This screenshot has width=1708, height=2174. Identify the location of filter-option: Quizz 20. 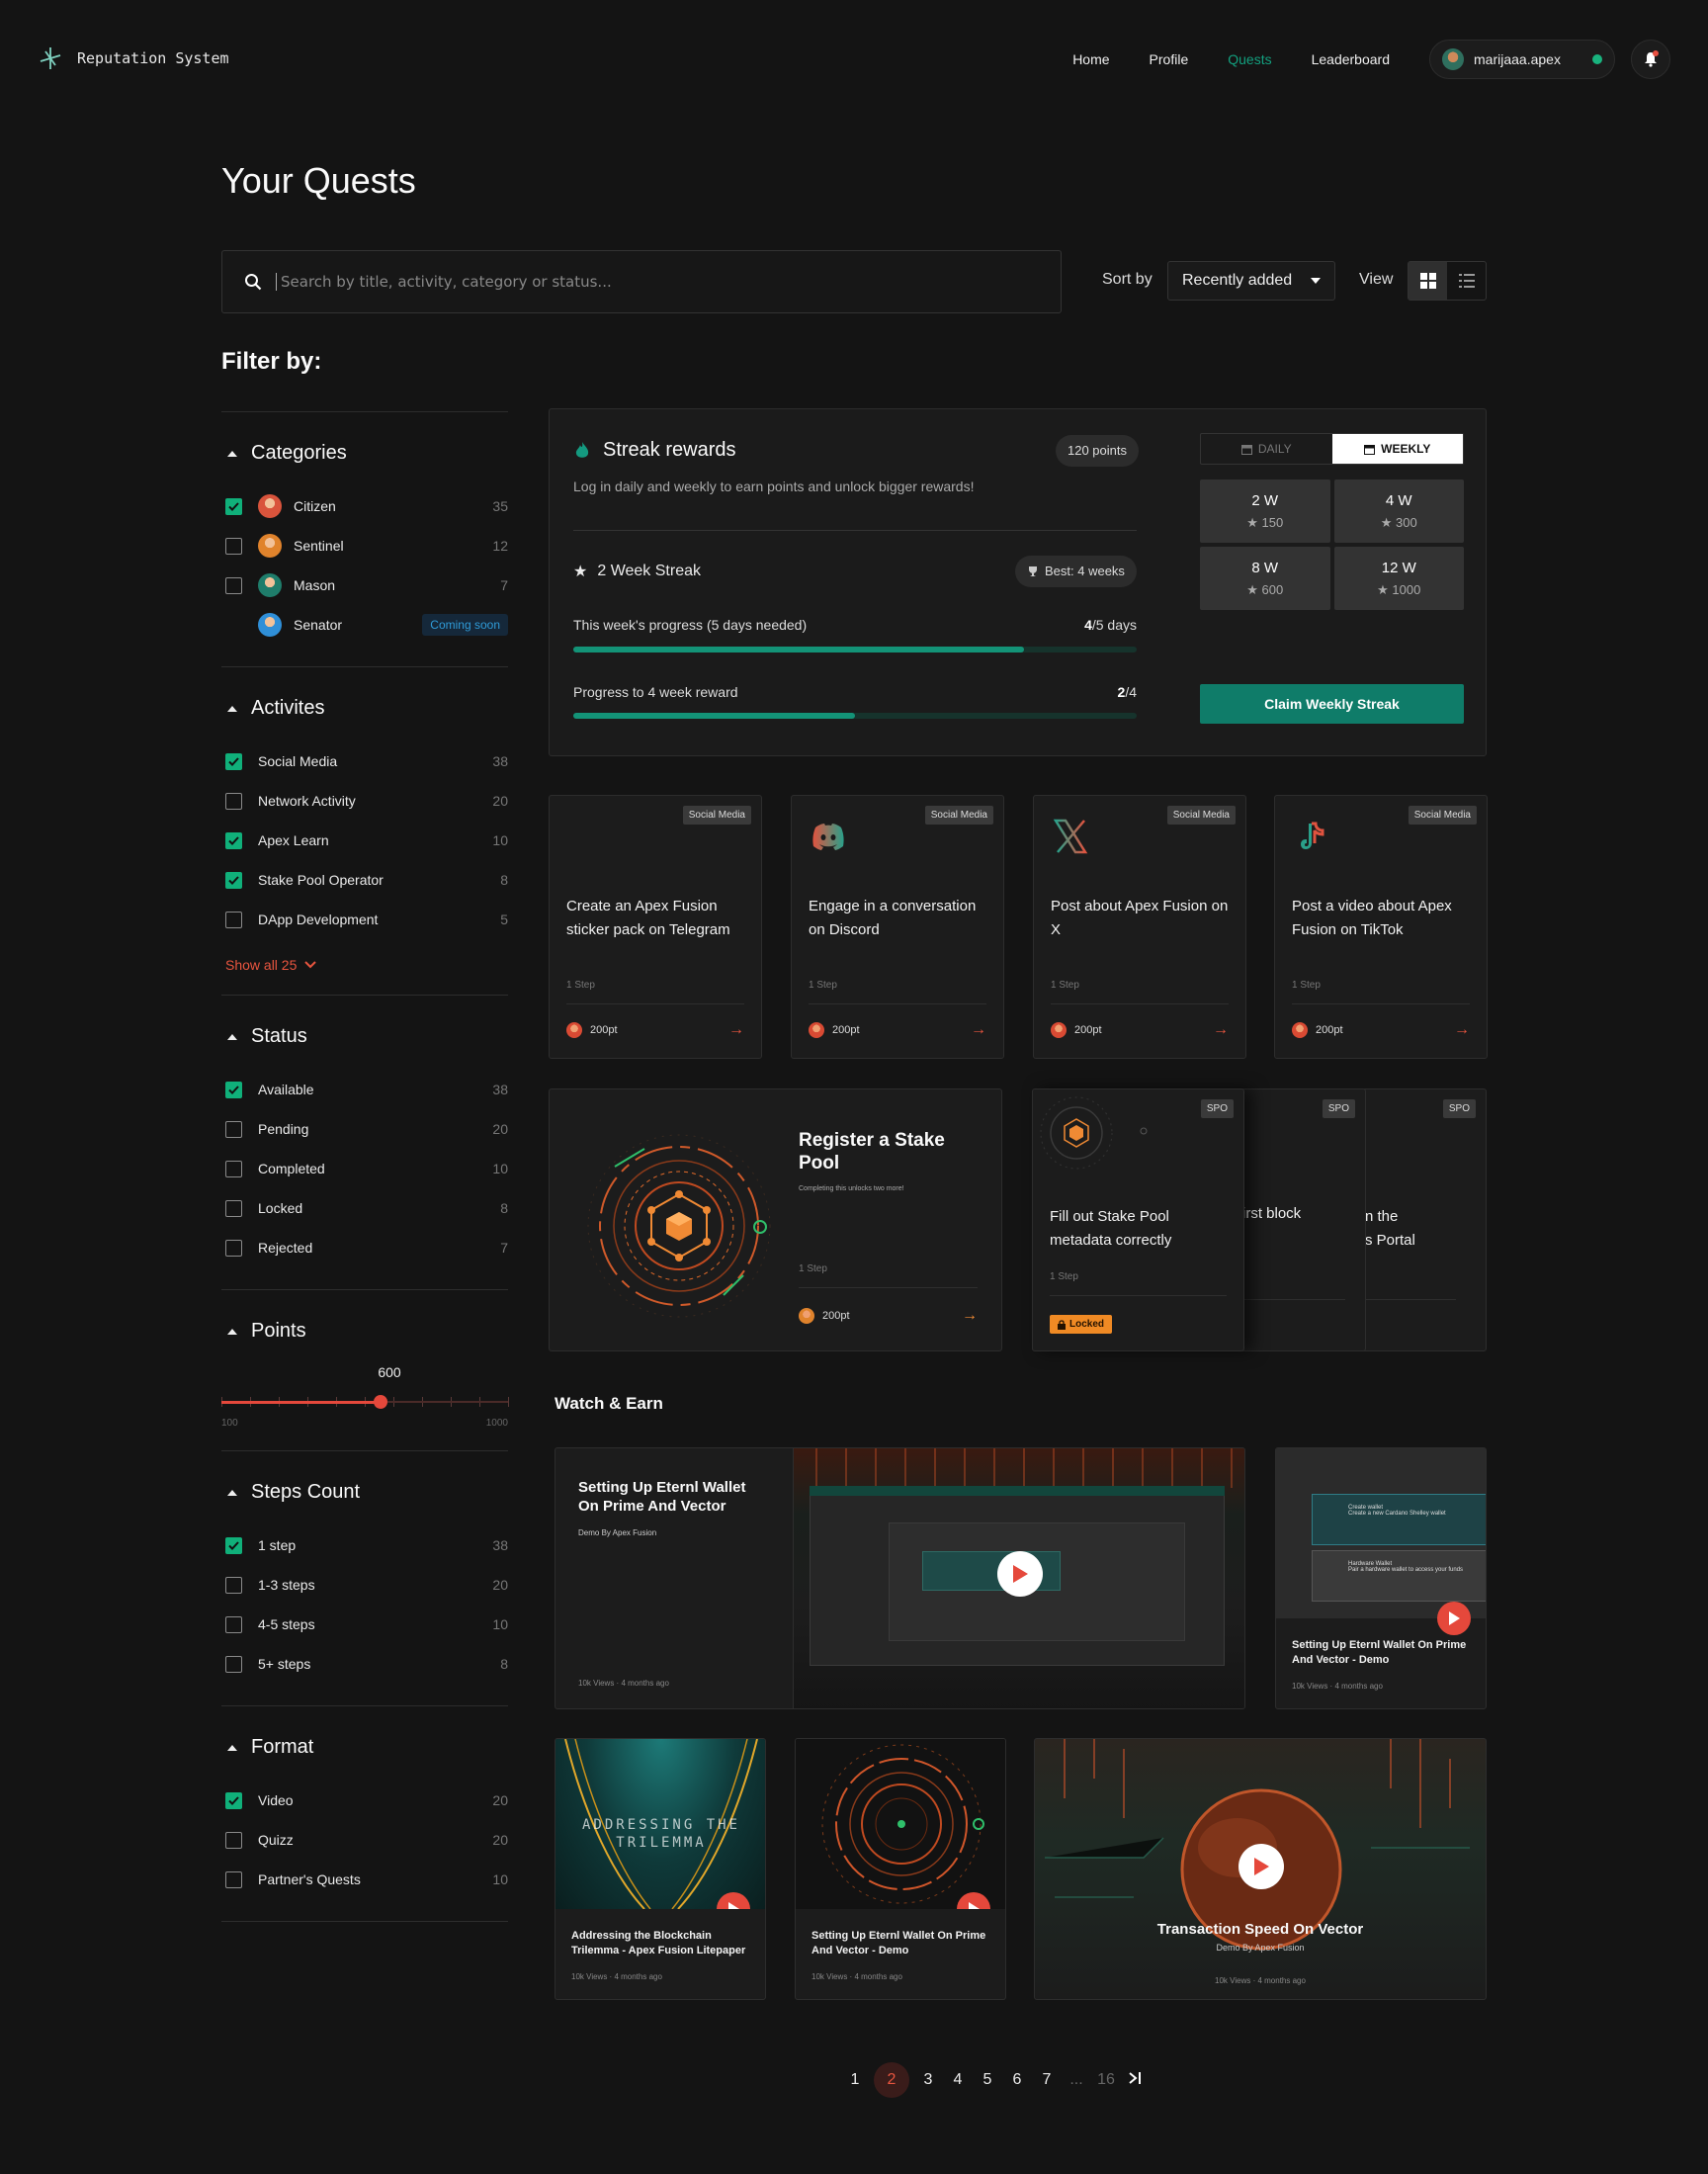
(364, 1840).